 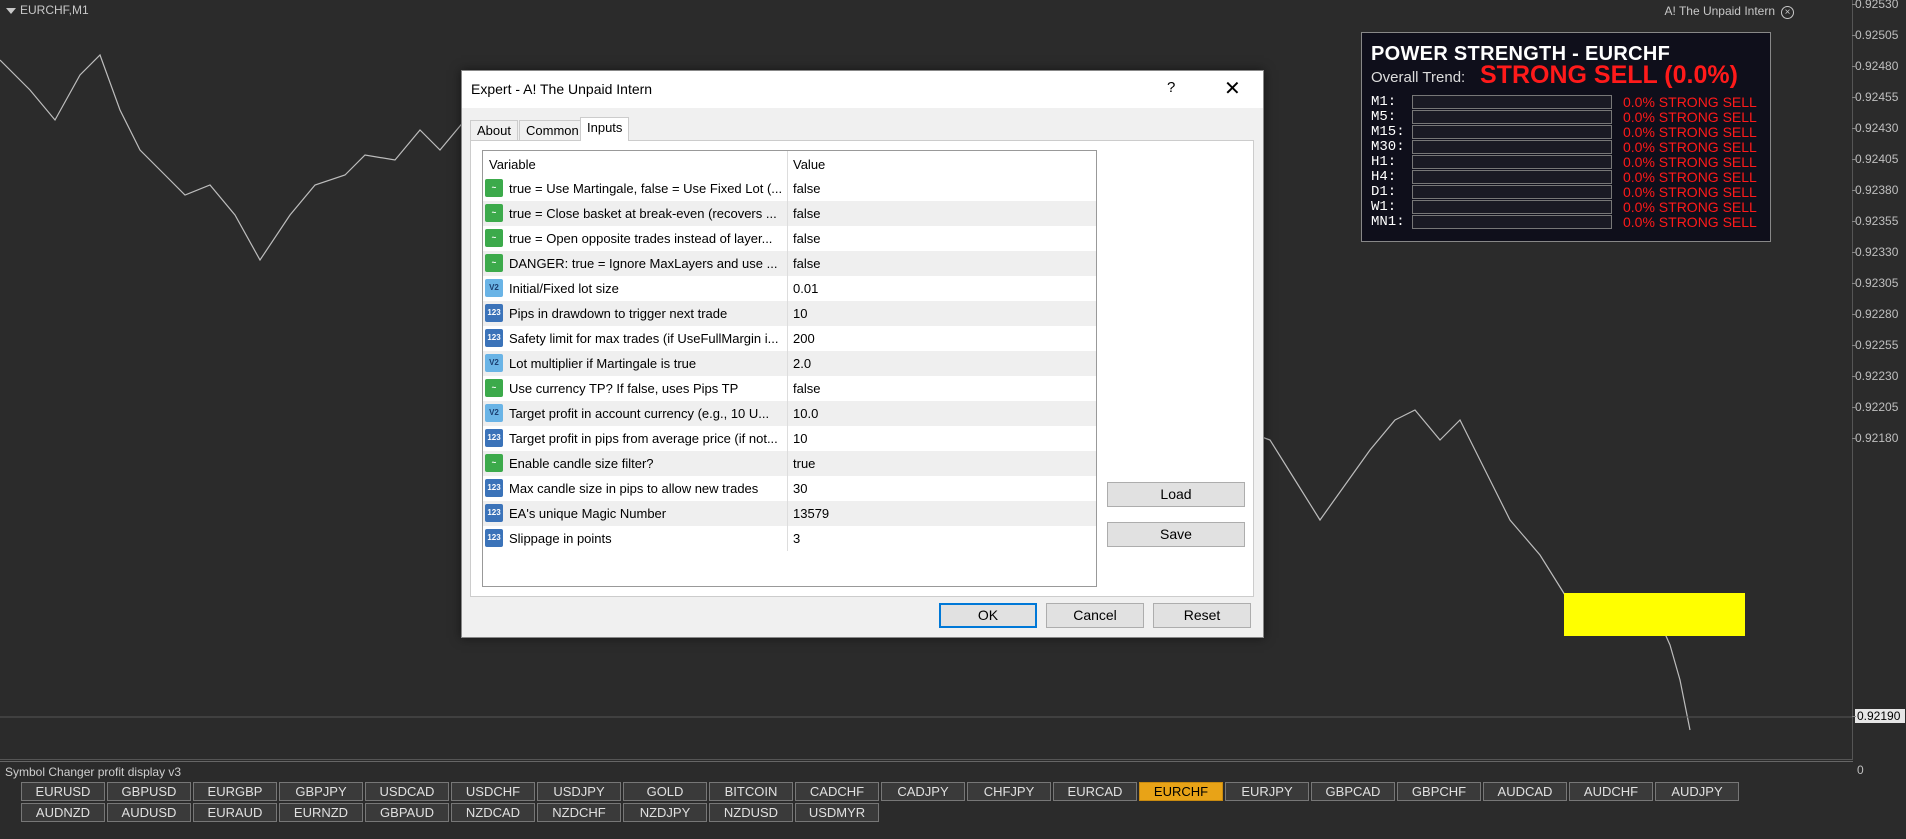 I want to click on input-parameter-row: 123 EA's unique Magic Number 13579, so click(x=789, y=513).